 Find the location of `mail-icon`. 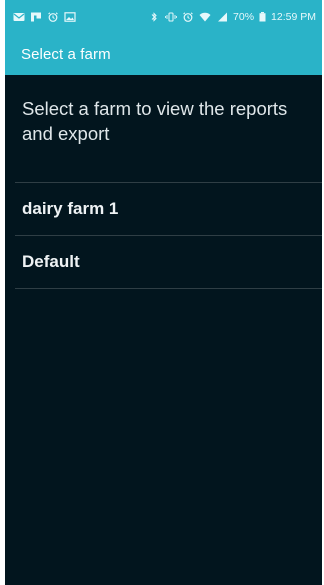

mail-icon is located at coordinates (19, 17).